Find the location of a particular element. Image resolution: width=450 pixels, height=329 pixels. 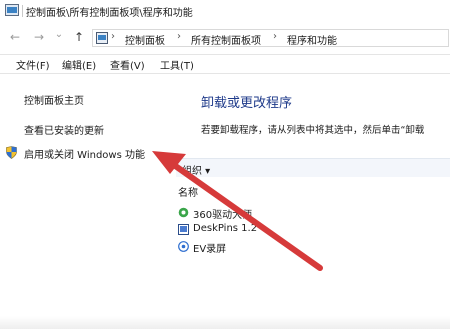

page-description: 若要卸载程序，请从列表中将其选中，然后单击“卸载 is located at coordinates (313, 130).